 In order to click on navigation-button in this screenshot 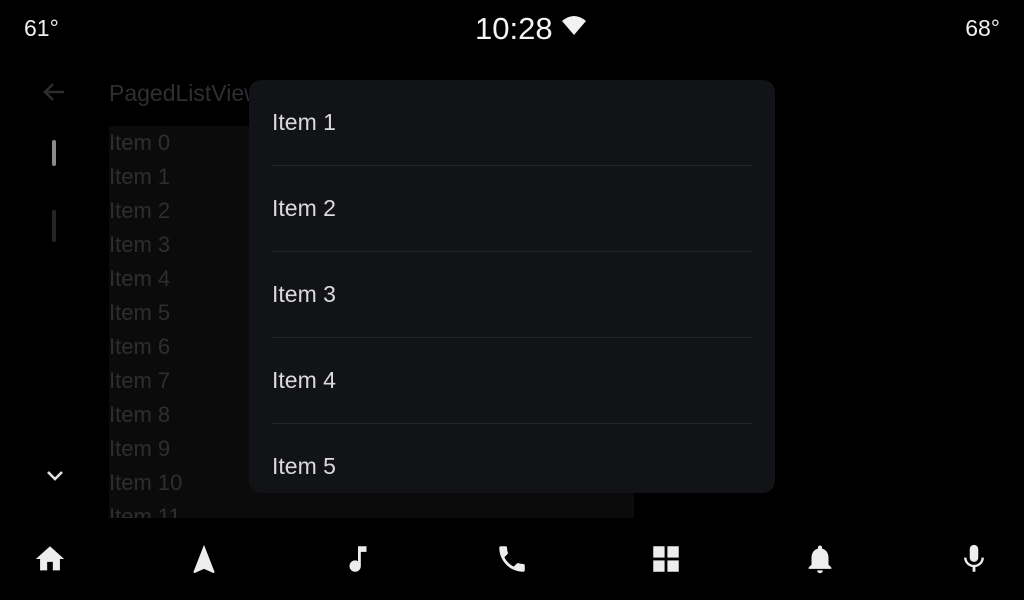, I will do `click(204, 559)`.